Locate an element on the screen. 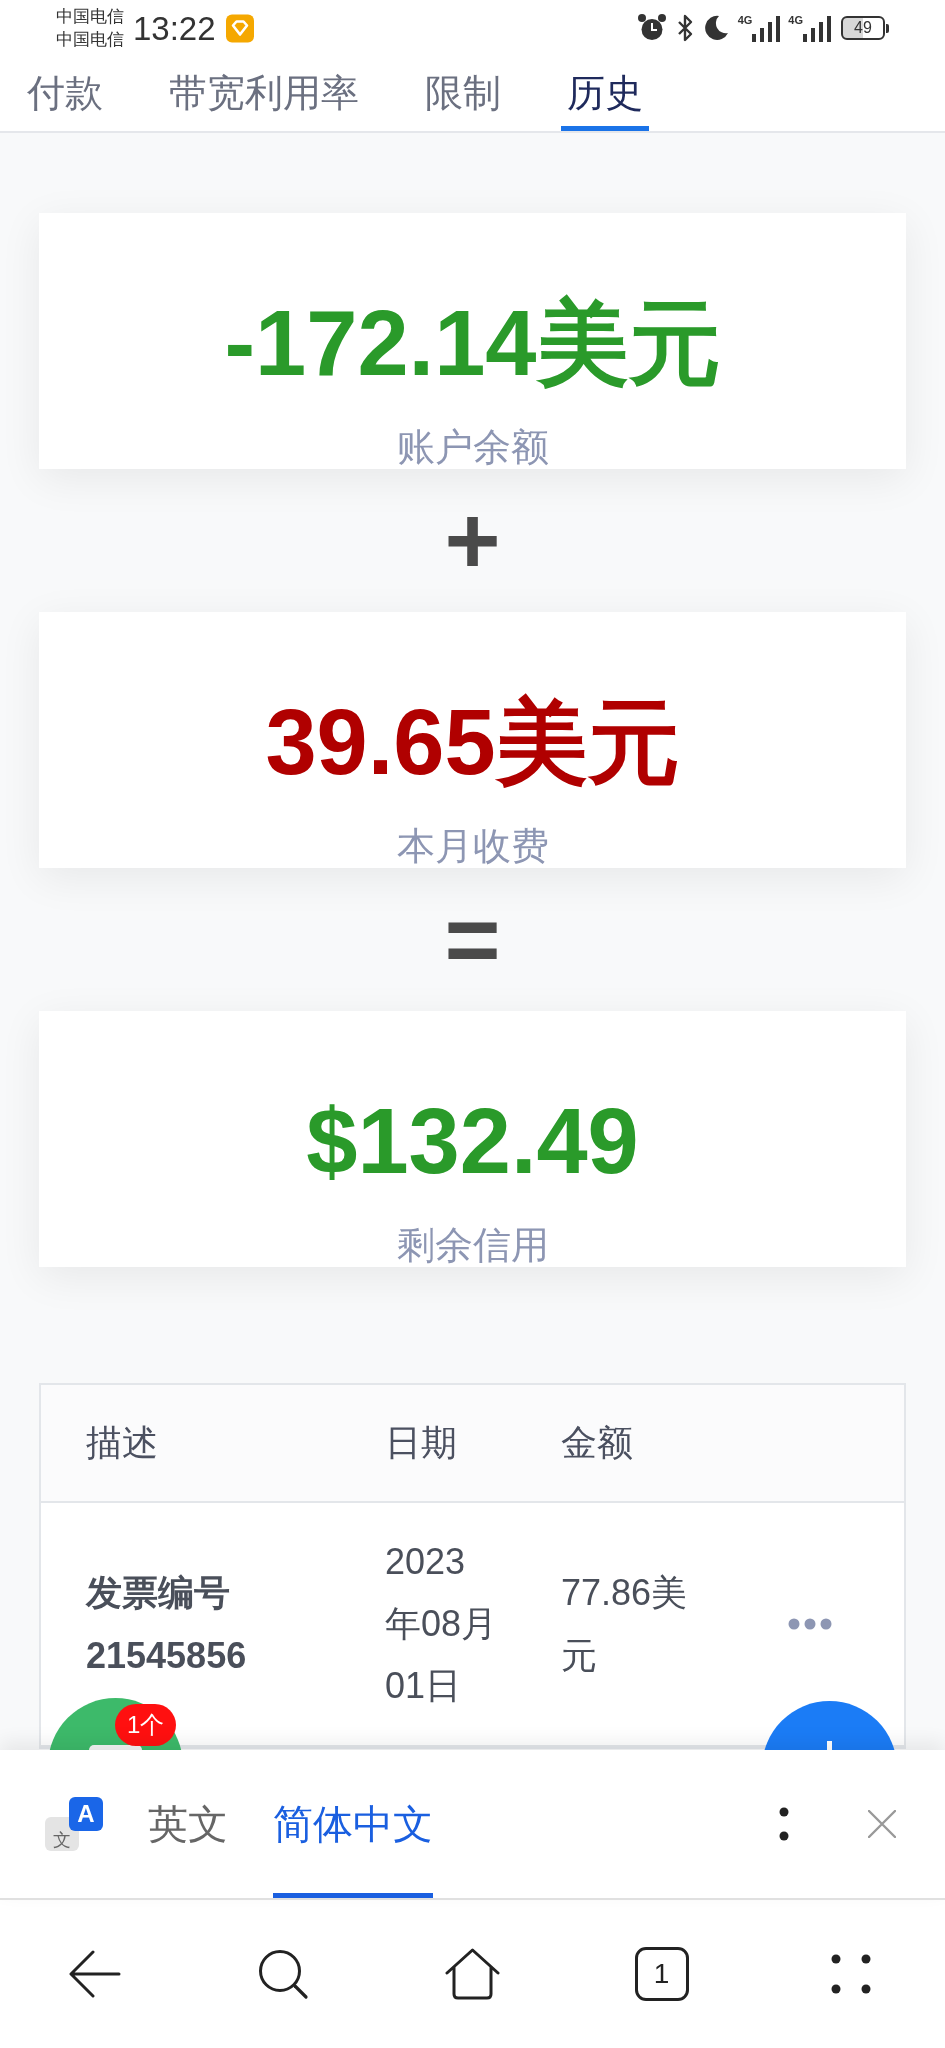  gem-icon is located at coordinates (239, 28).